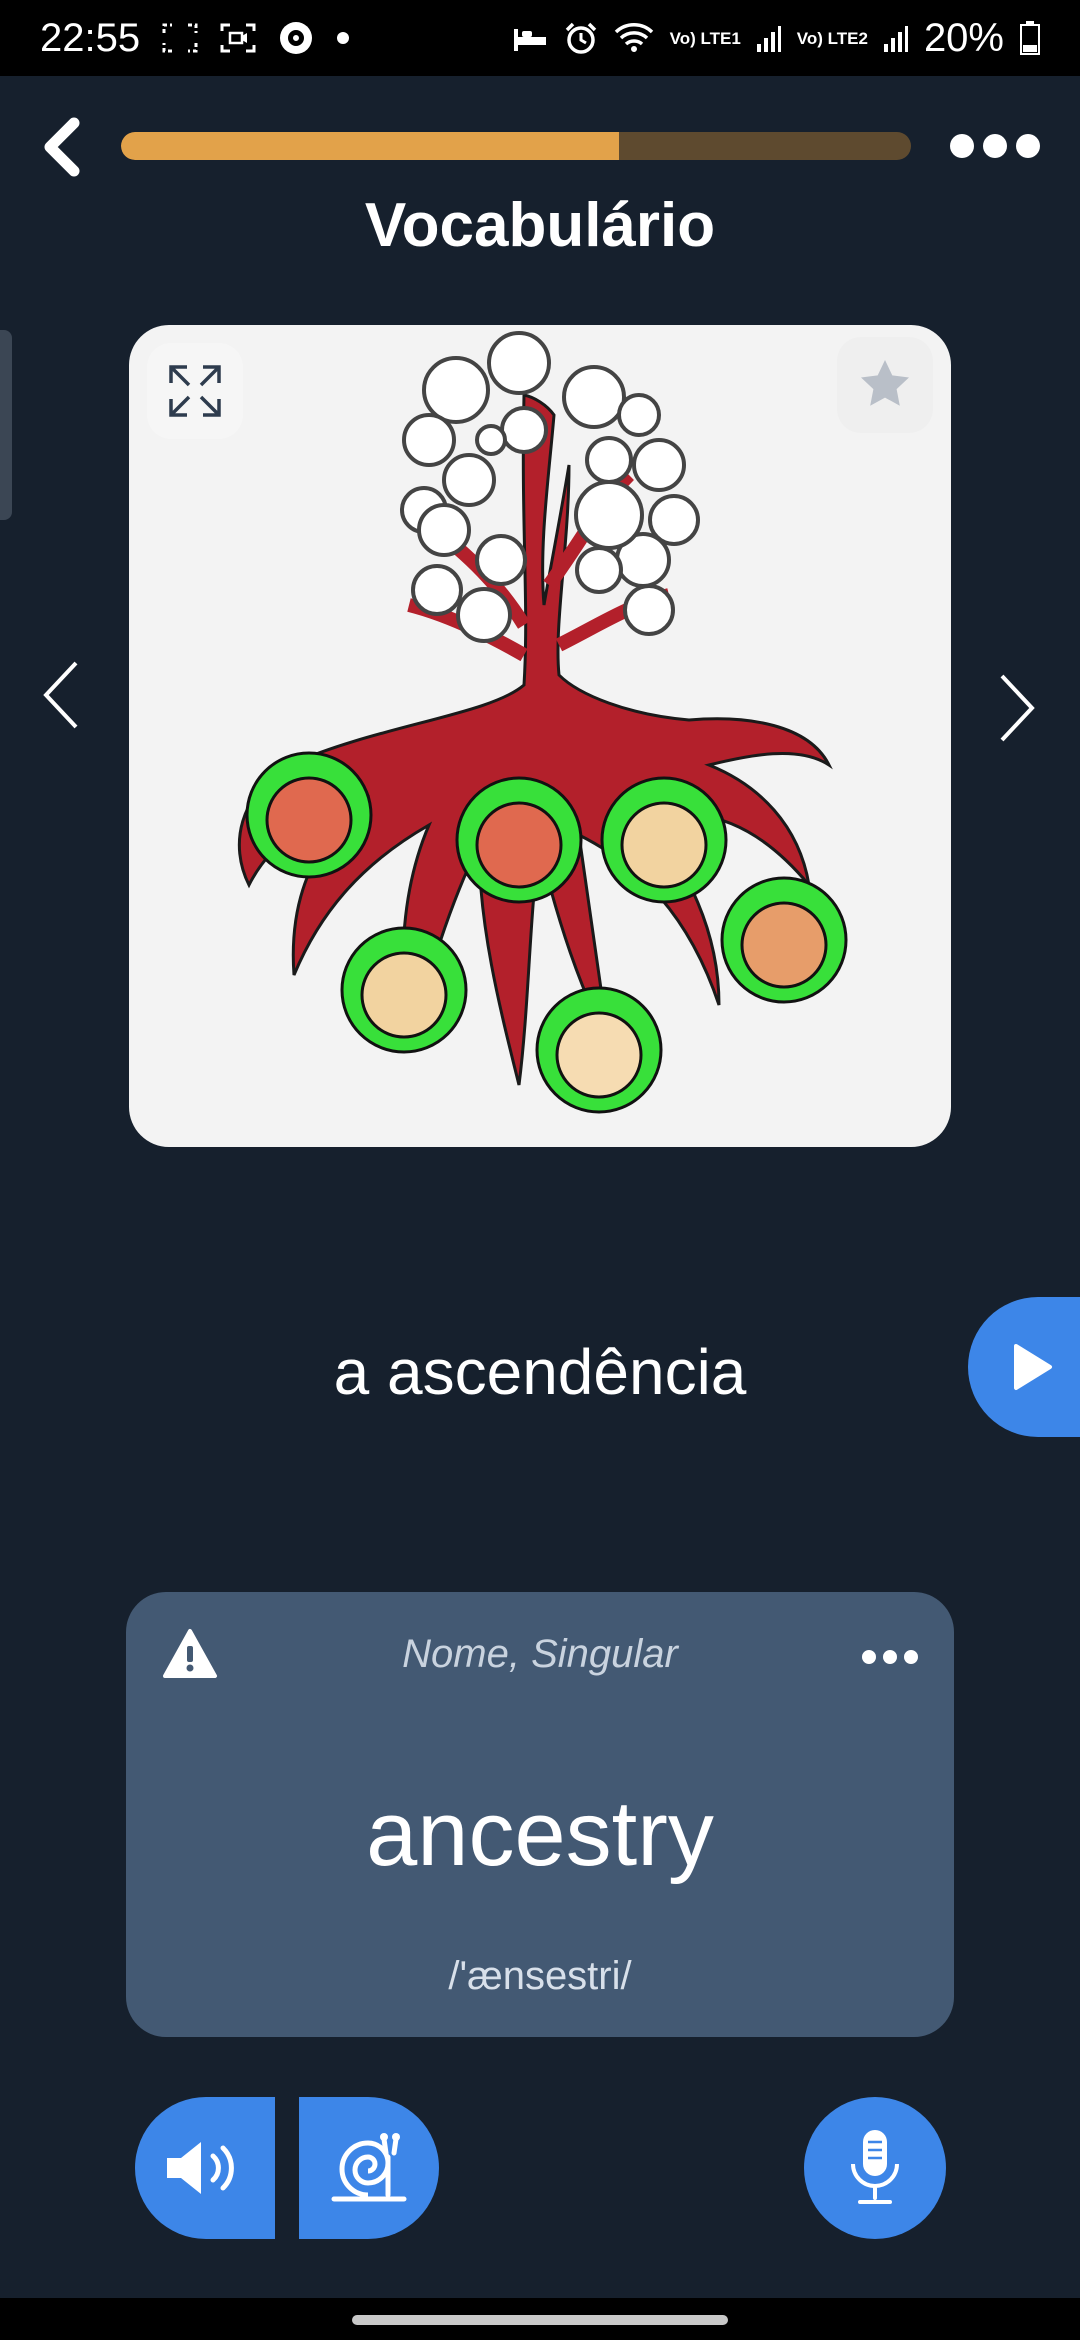 The height and width of the screenshot is (2340, 1080). I want to click on snail-icon, so click(369, 2167).